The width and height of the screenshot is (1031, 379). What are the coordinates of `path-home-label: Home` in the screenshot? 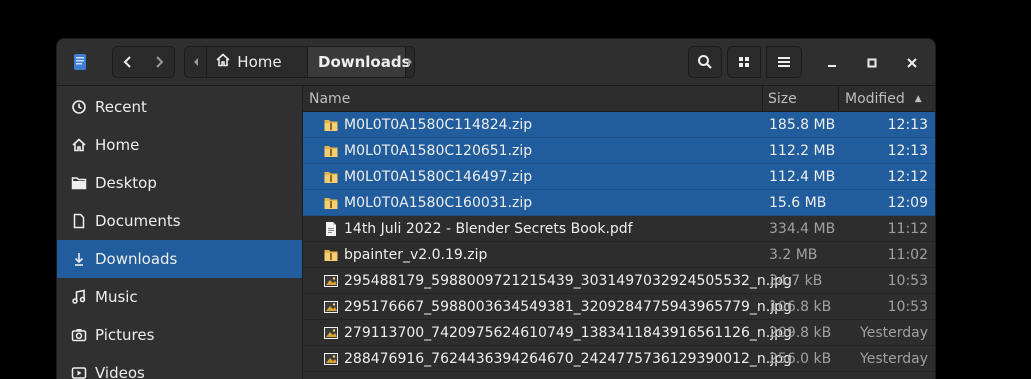 It's located at (259, 62).